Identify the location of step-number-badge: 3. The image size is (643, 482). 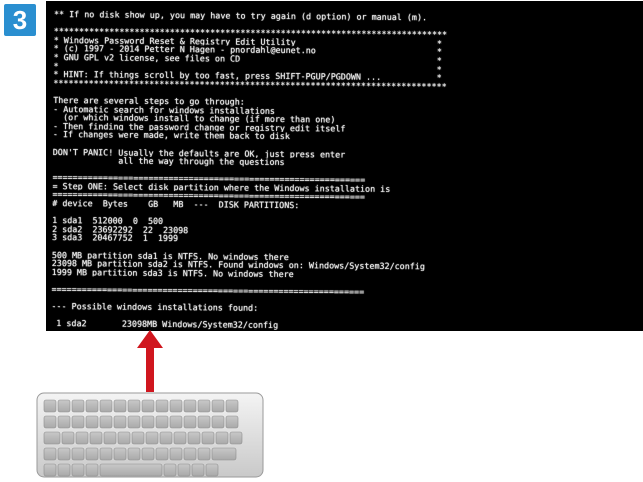
(20, 20).